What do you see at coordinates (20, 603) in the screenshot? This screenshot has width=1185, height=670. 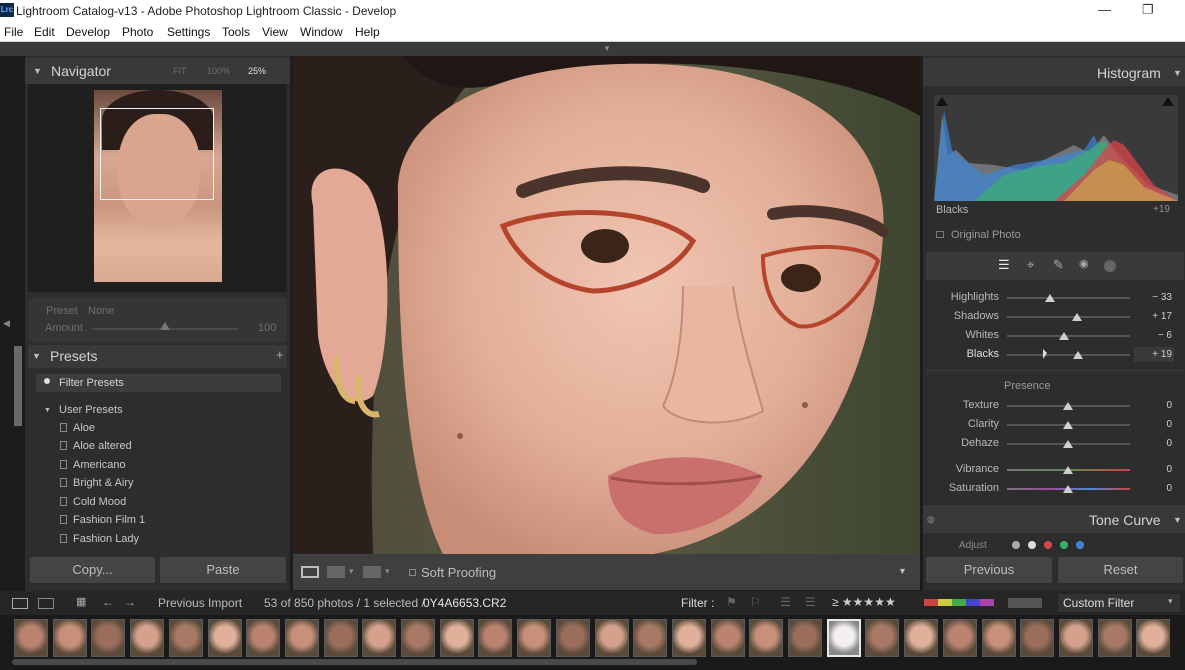 I see `main-window-icon` at bounding box center [20, 603].